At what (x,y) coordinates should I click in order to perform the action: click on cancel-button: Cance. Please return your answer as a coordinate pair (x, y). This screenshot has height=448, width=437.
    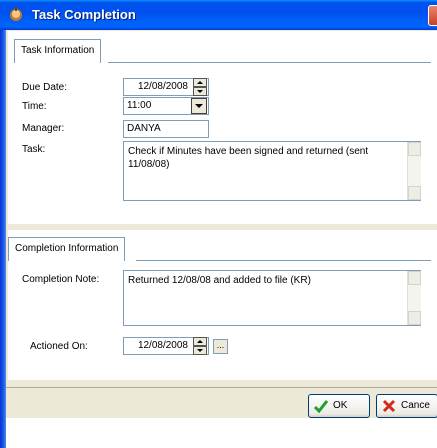
    Looking at the image, I should click on (406, 406).